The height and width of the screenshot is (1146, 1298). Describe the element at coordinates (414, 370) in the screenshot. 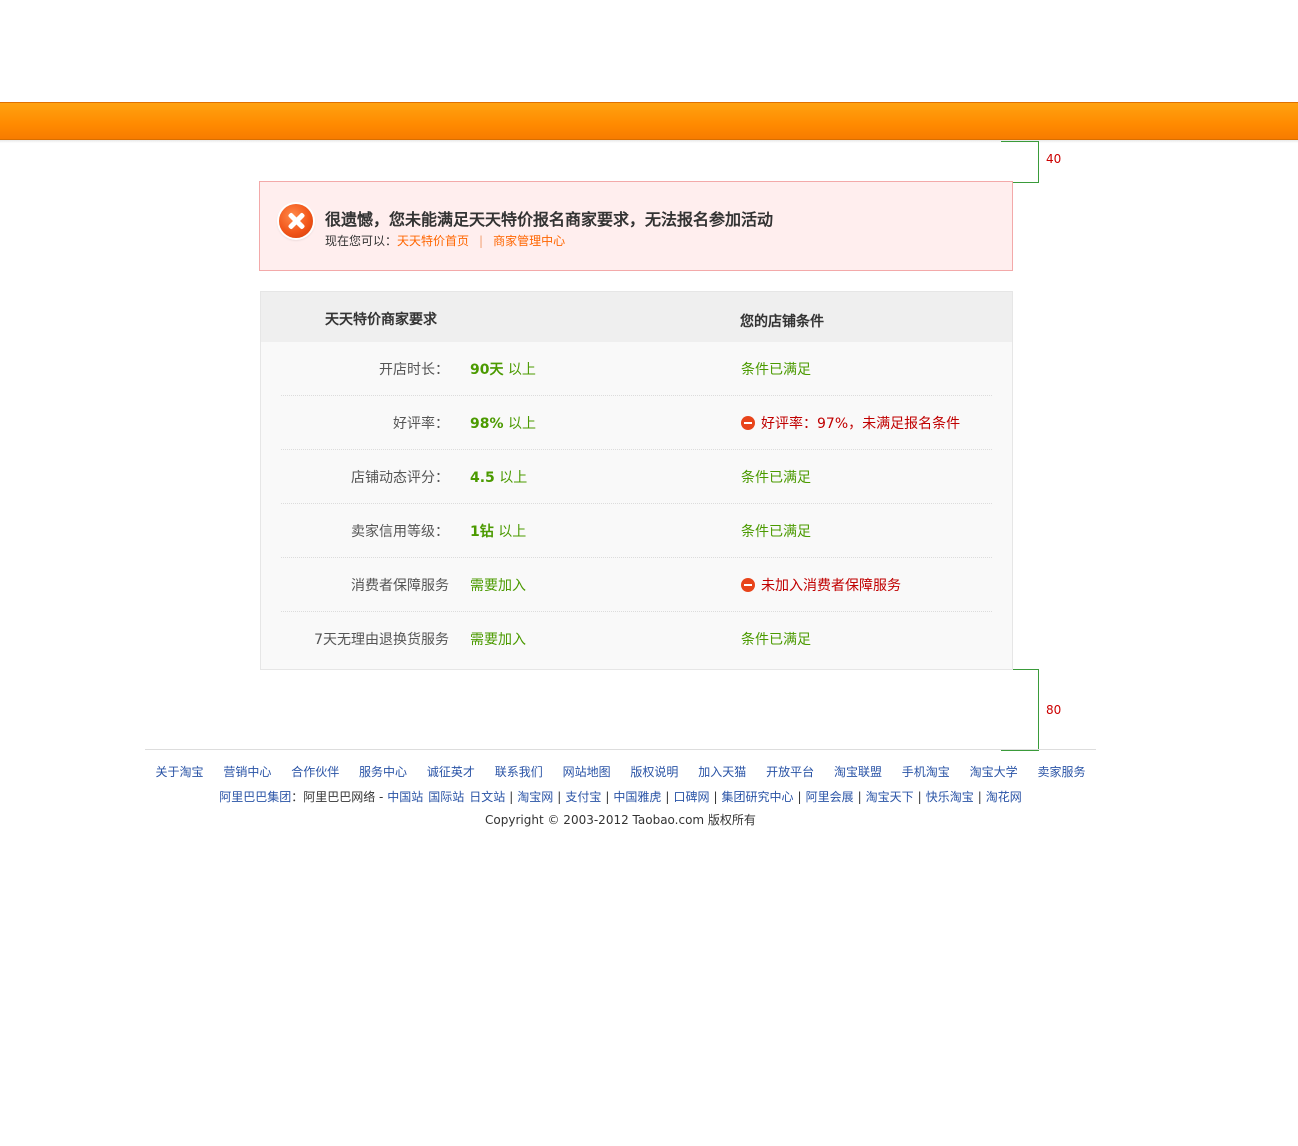

I see `row-label: 开店时长：` at that location.